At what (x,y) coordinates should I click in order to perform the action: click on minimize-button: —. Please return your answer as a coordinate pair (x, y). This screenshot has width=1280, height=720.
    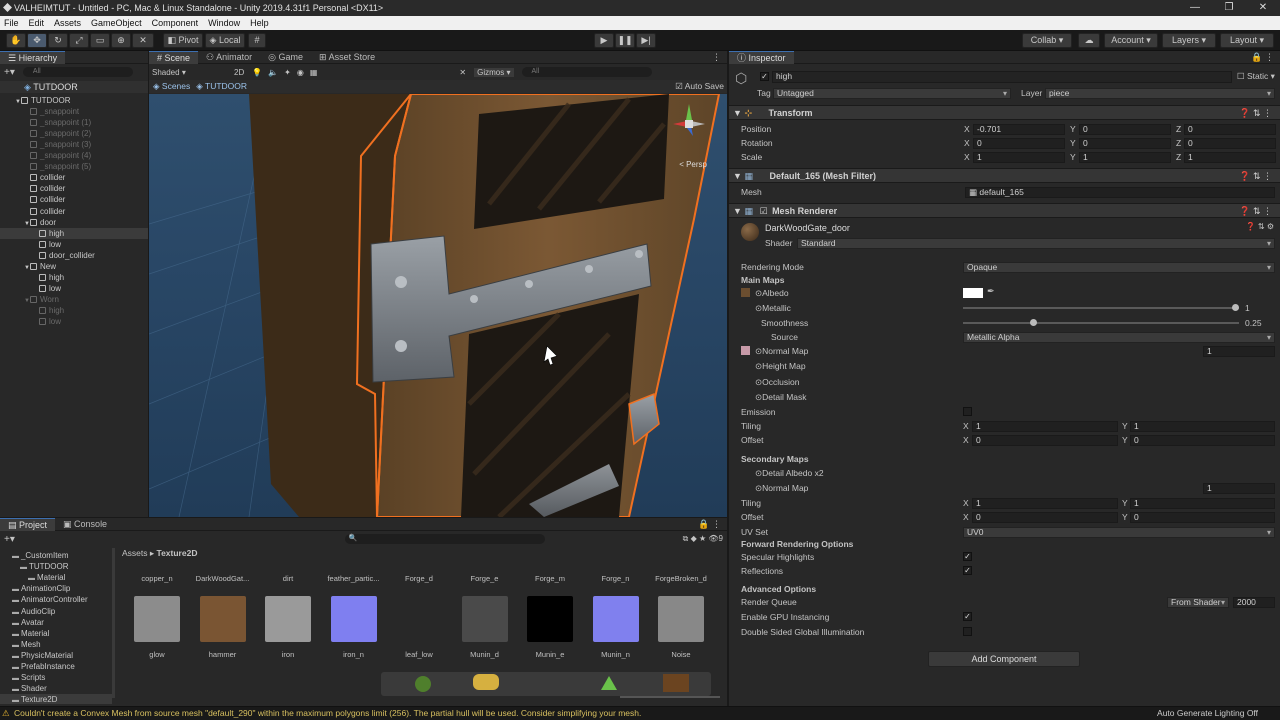
    Looking at the image, I should click on (1195, 8).